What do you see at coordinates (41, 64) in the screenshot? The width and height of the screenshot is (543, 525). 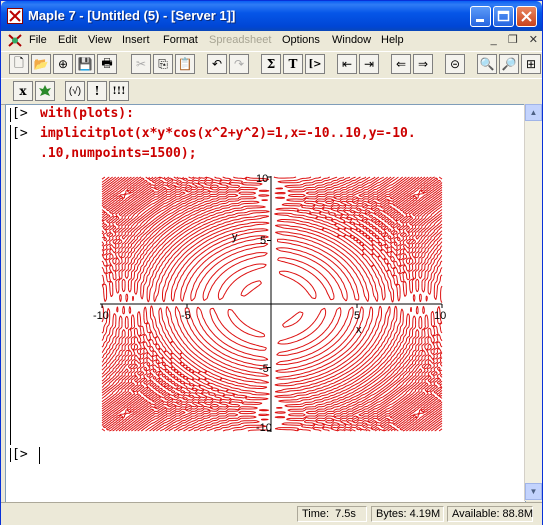 I see `open-file-icon: 📂` at bounding box center [41, 64].